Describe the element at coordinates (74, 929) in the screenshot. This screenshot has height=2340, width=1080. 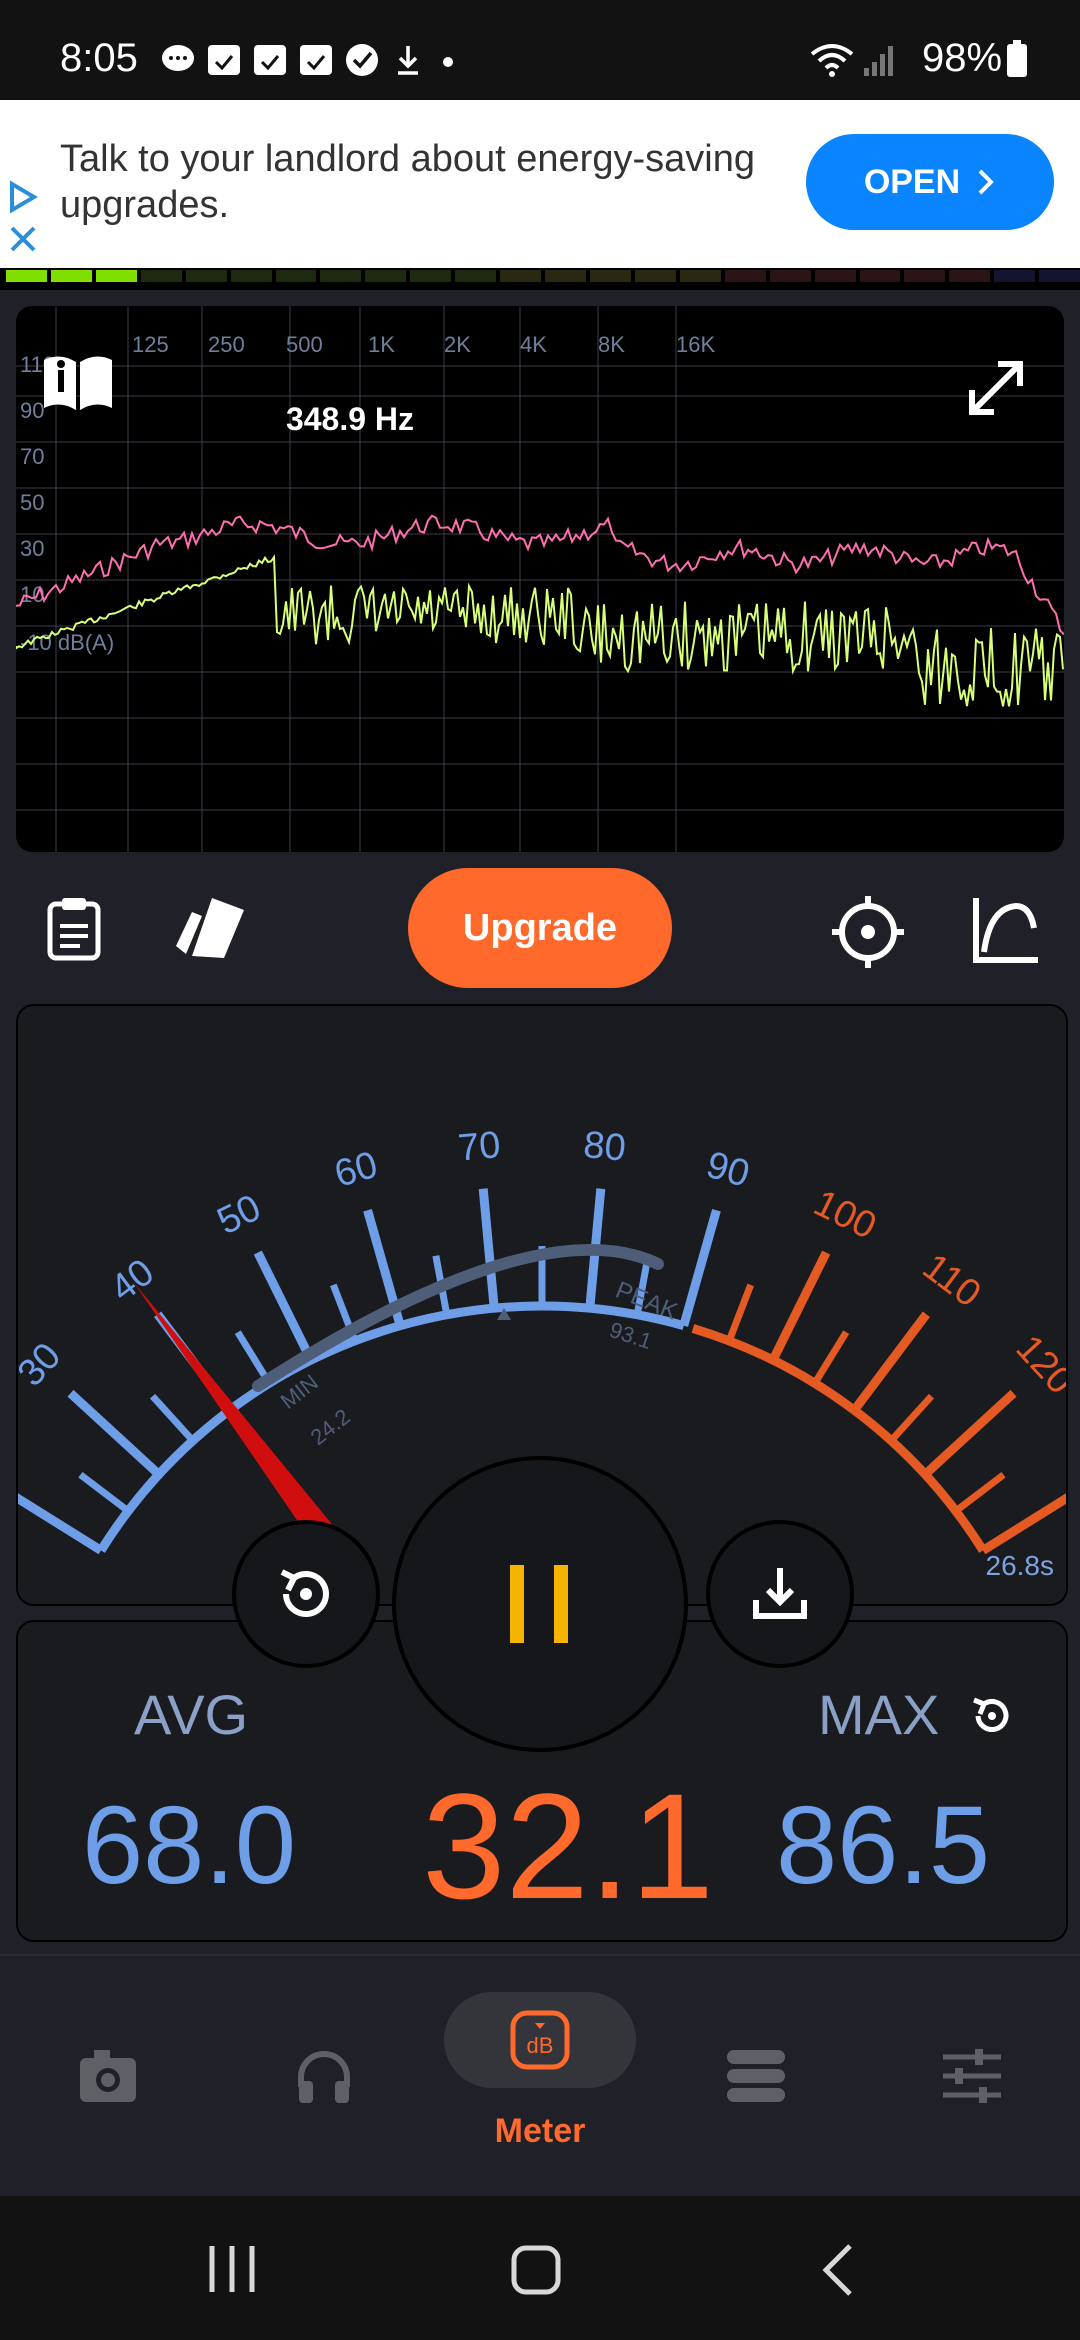
I see `report-clipboard-icon` at that location.